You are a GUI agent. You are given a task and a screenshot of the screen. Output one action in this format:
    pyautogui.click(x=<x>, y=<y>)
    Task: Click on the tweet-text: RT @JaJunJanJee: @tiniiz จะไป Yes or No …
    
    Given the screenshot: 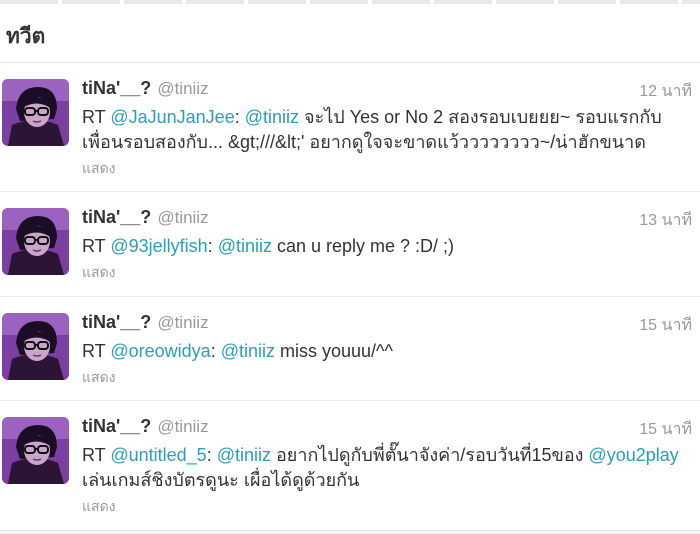 What is the action you would take?
    pyautogui.click(x=388, y=130)
    